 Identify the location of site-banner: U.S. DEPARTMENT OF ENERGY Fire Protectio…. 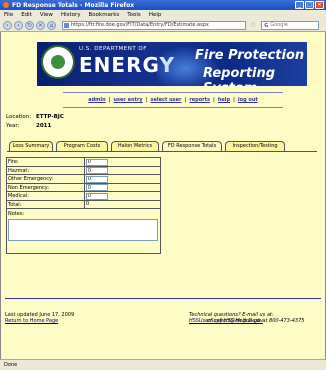
(172, 64).